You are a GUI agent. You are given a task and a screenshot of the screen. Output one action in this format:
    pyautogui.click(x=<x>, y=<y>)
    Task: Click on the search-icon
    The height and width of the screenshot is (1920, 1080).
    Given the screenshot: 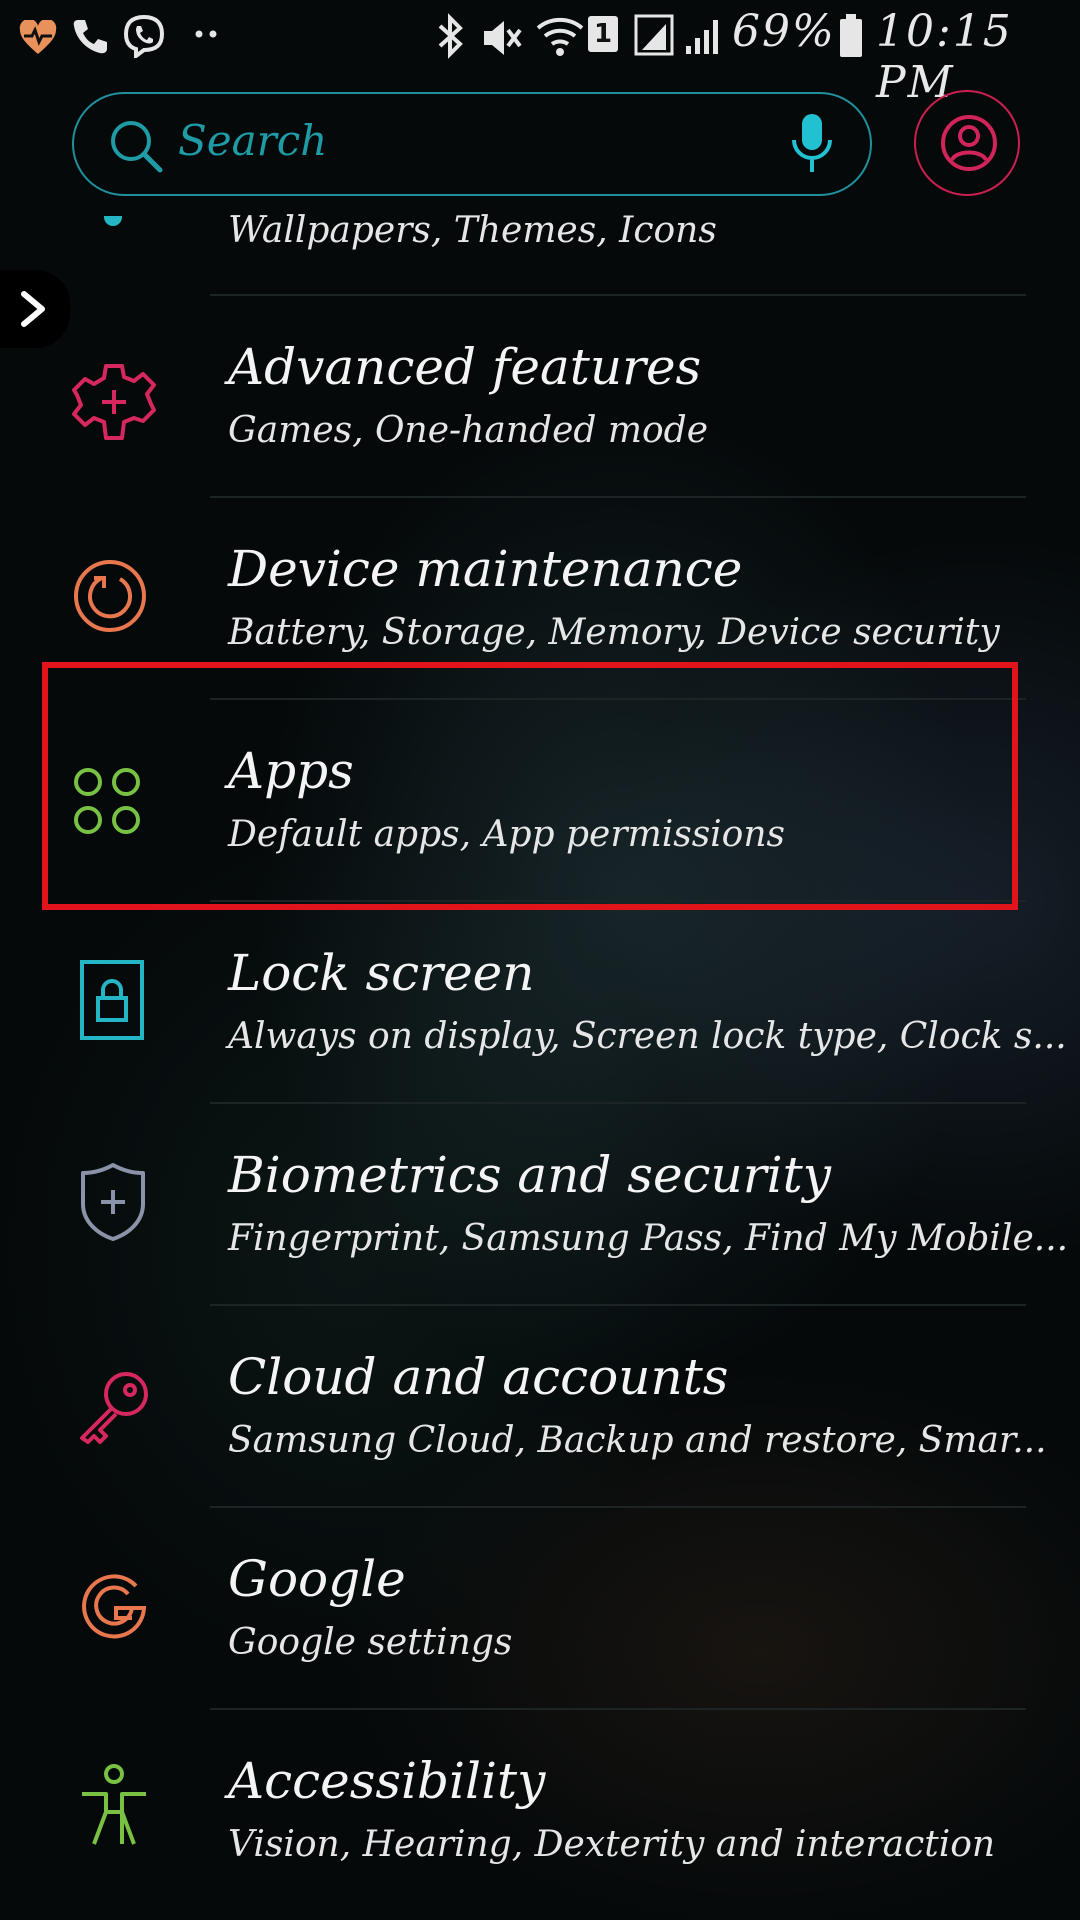 What is the action you would take?
    pyautogui.click(x=136, y=148)
    